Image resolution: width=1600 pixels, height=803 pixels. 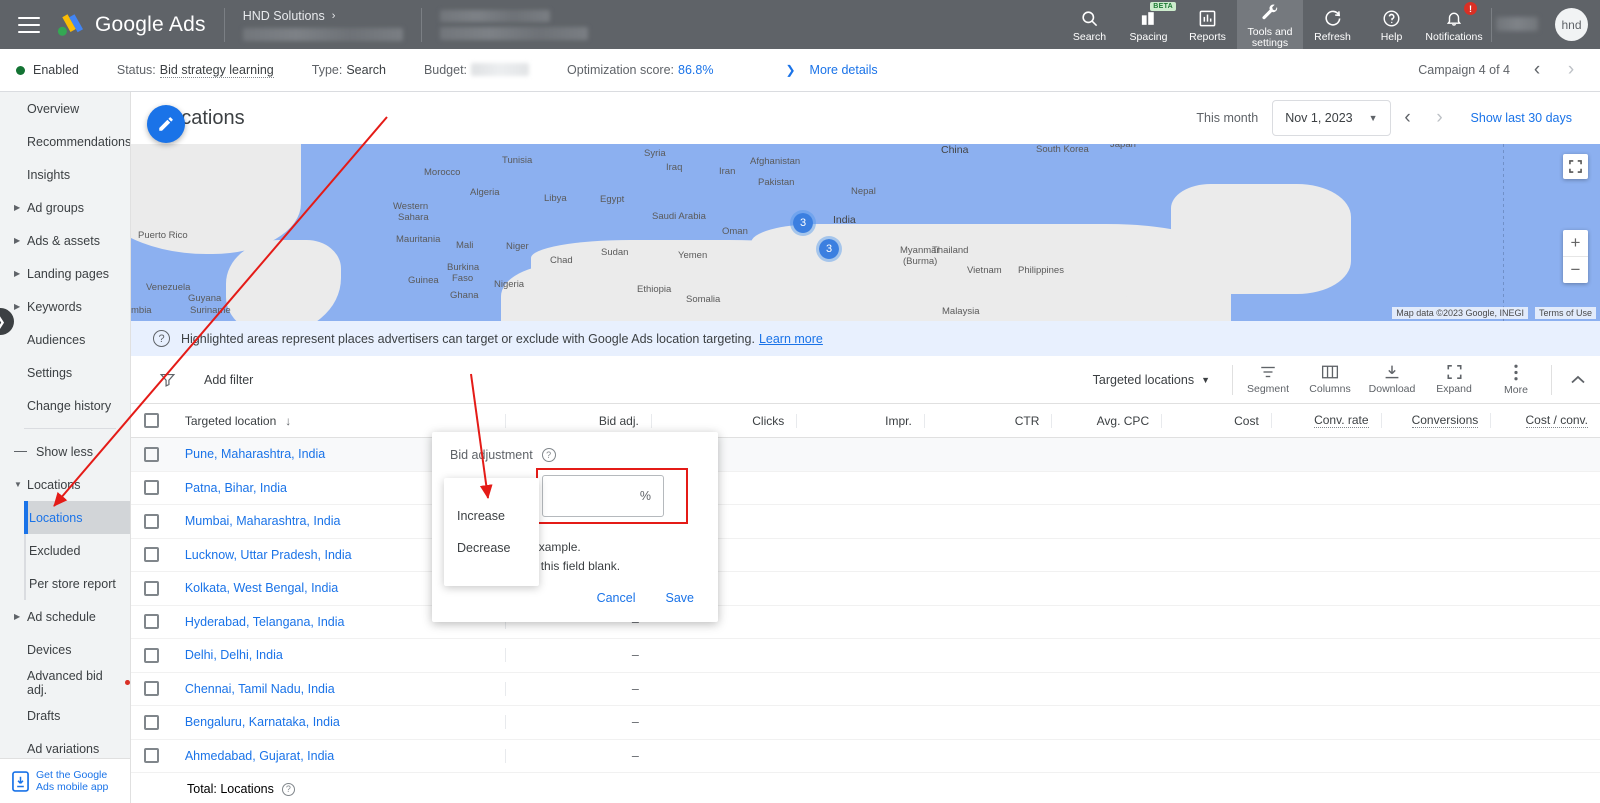 What do you see at coordinates (65, 616) in the screenshot?
I see `sidebar-item-ad-schedule: ▶ Ad schedule` at bounding box center [65, 616].